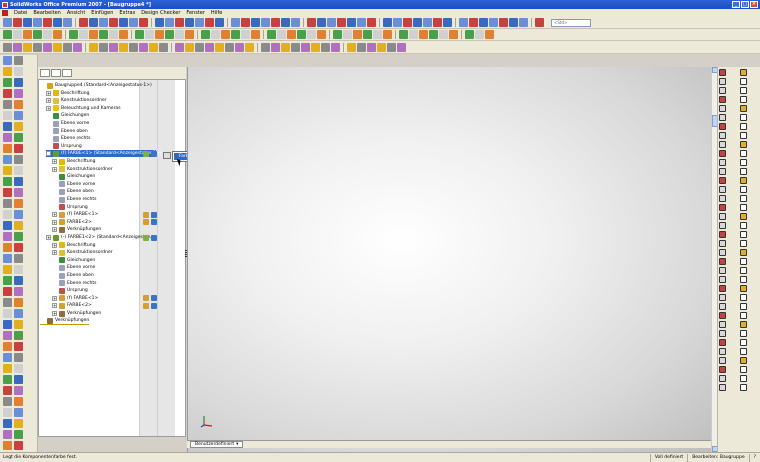 Image resolution: width=760 pixels, height=462 pixels. I want to click on style-combo: <Std>, so click(571, 22).